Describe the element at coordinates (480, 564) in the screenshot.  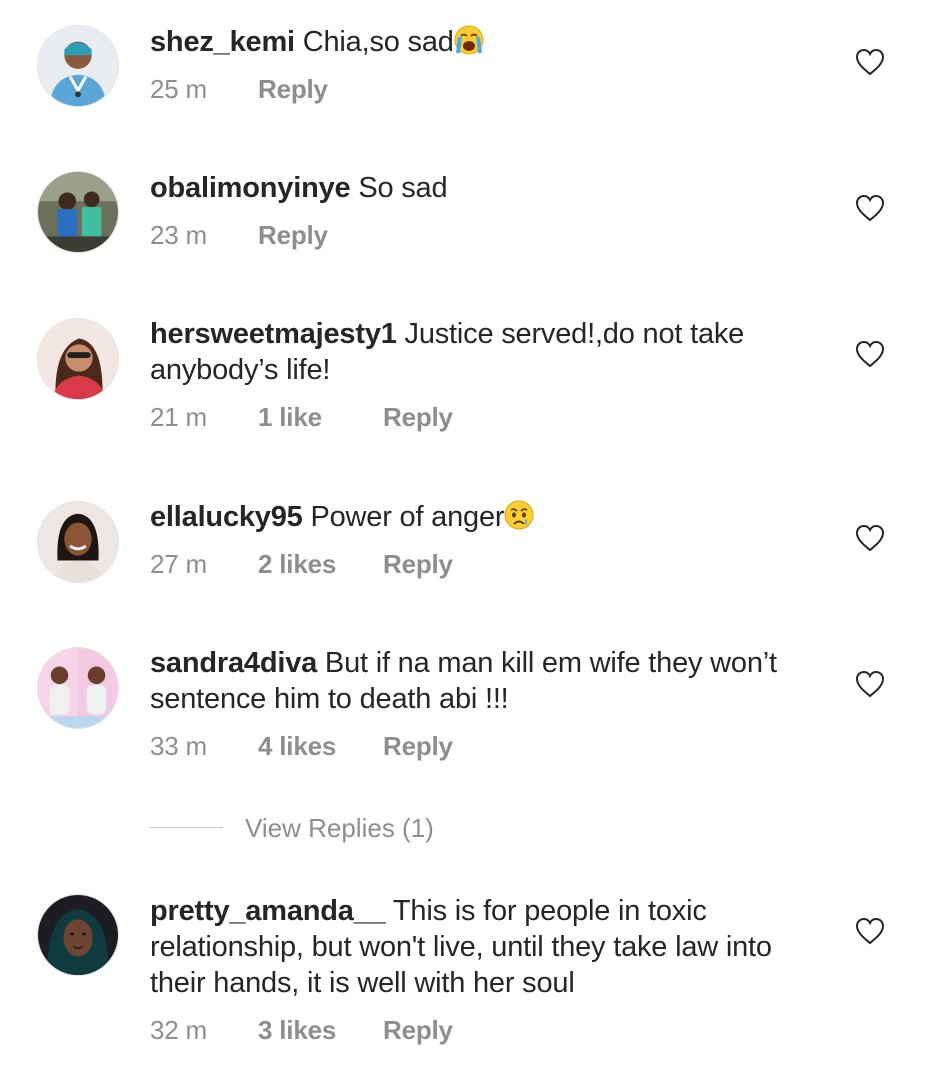
I see `comment-meta: 27 m 2 likes Reply` at that location.